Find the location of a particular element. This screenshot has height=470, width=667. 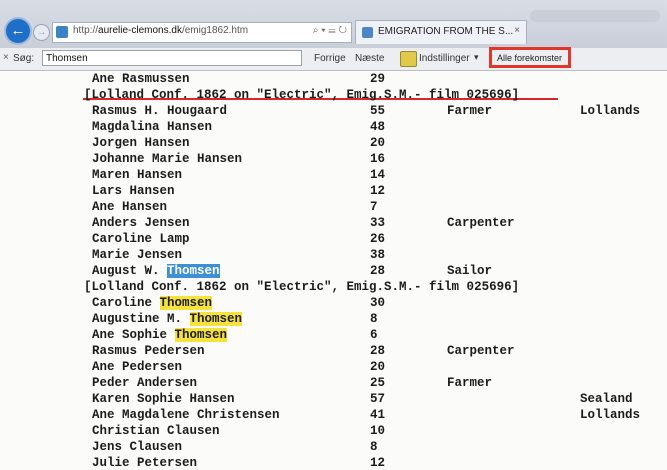

url-host: aurelie-clemons.dk is located at coordinates (140, 30).